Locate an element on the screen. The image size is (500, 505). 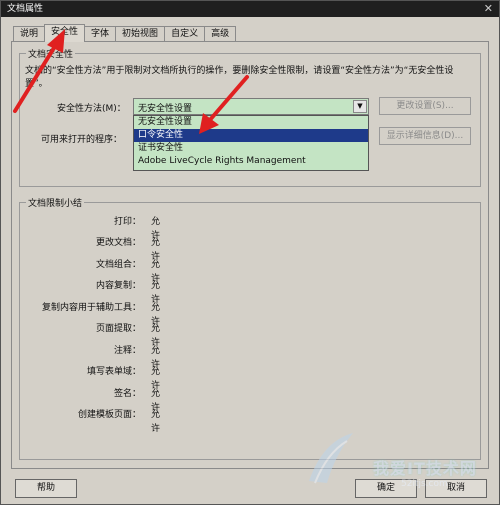
restriction-label: 填写表单域： is located at coordinates (113, 372).